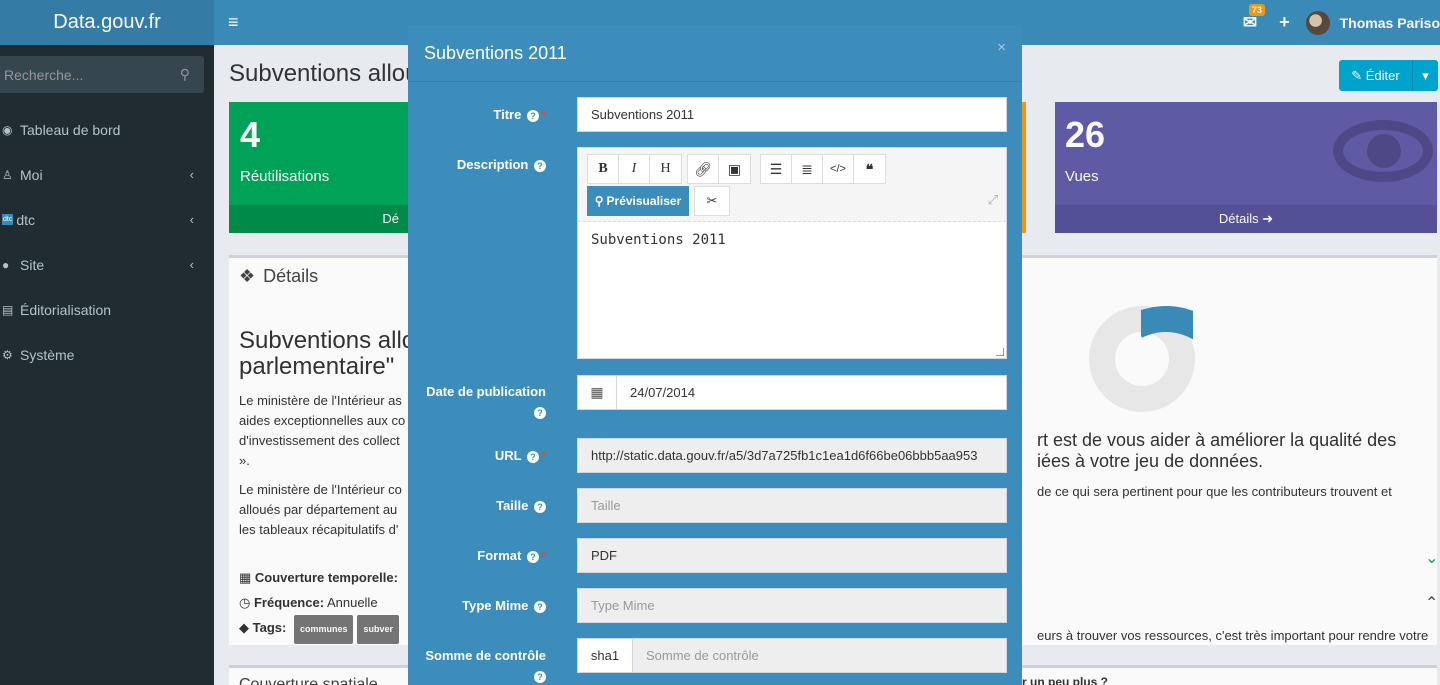  What do you see at coordinates (807, 169) in the screenshot?
I see `list-ol-icon: ≣` at bounding box center [807, 169].